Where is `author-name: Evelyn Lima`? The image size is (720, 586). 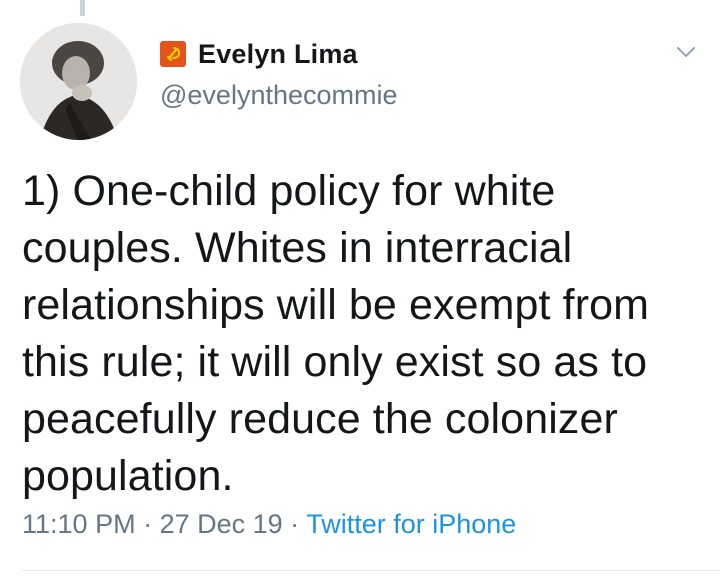 author-name: Evelyn Lima is located at coordinates (278, 54).